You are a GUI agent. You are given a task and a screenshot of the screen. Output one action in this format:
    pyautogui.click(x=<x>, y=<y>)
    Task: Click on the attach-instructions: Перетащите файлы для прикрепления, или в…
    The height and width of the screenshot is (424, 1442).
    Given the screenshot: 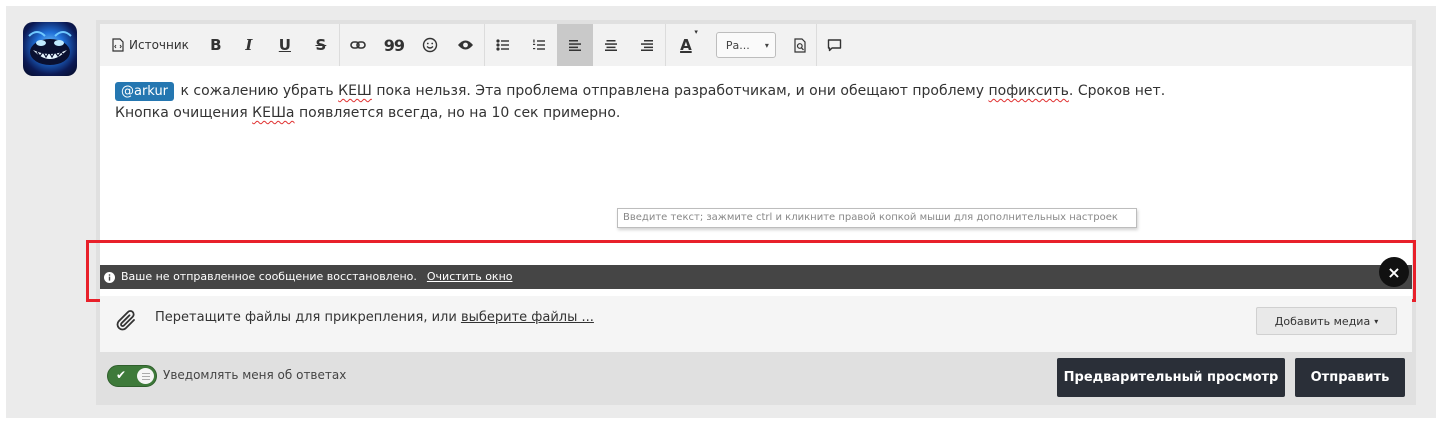 What is the action you would take?
    pyautogui.click(x=374, y=317)
    